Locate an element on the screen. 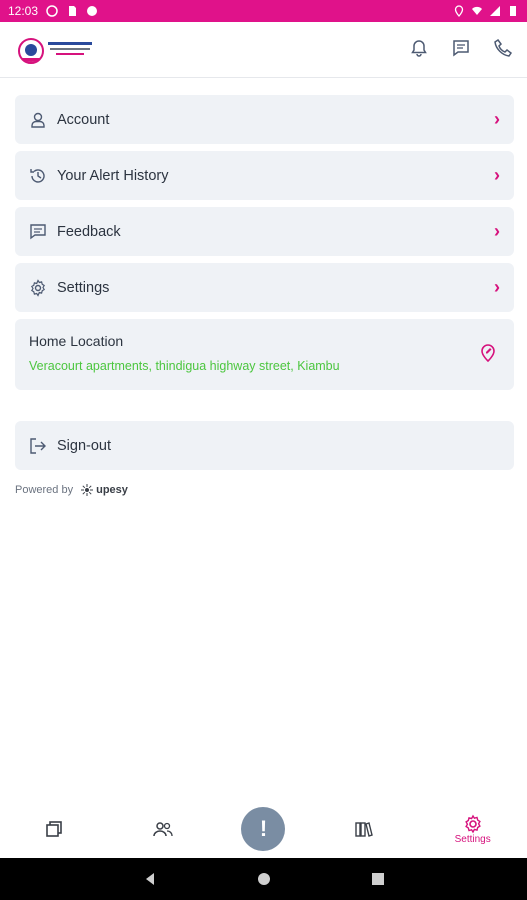  menu-item-label: Feedback is located at coordinates (89, 231).